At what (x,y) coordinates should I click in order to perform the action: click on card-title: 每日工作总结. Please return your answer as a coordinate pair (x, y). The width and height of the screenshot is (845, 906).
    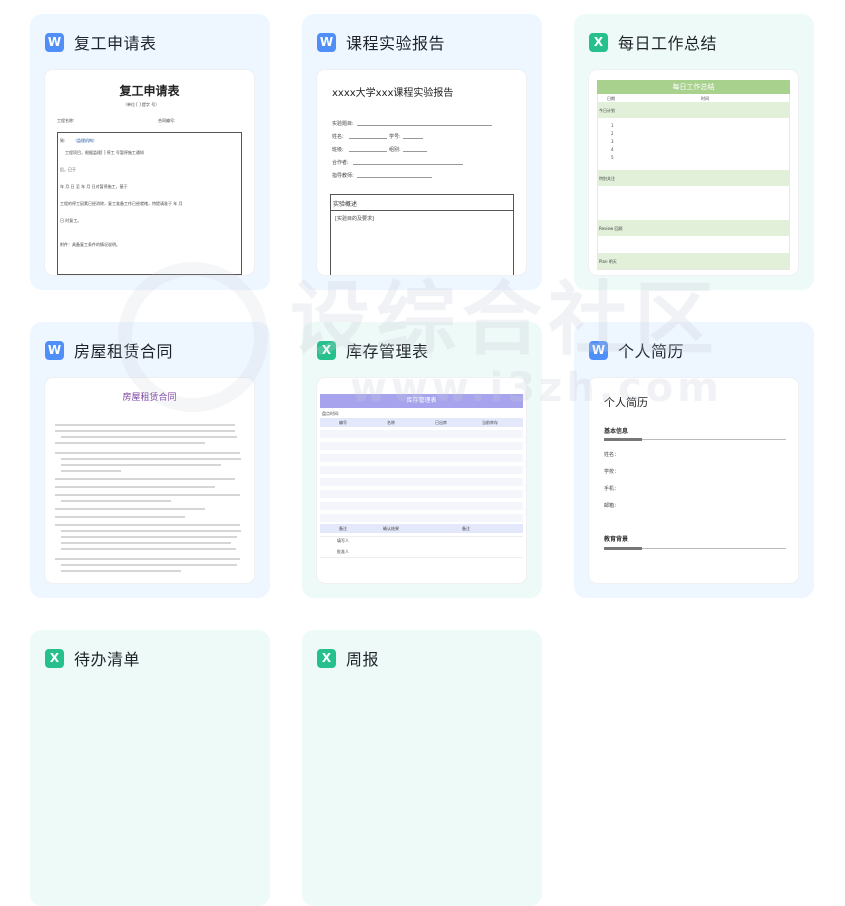
    Looking at the image, I should click on (668, 43).